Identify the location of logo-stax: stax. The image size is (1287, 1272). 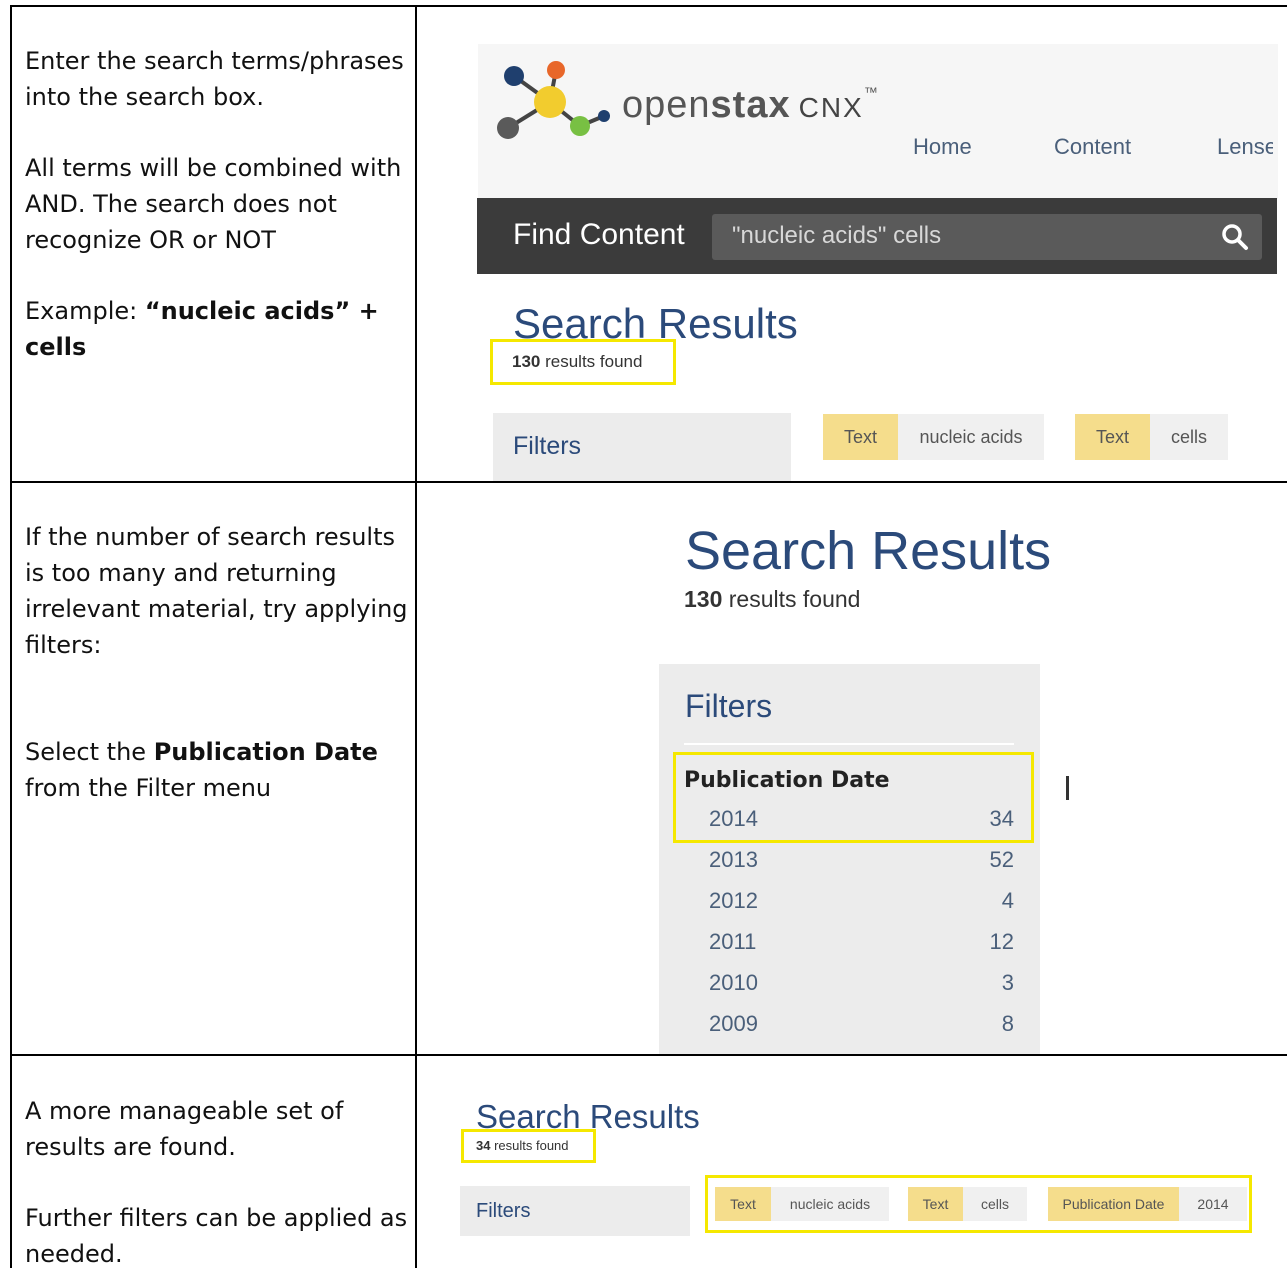
(750, 105).